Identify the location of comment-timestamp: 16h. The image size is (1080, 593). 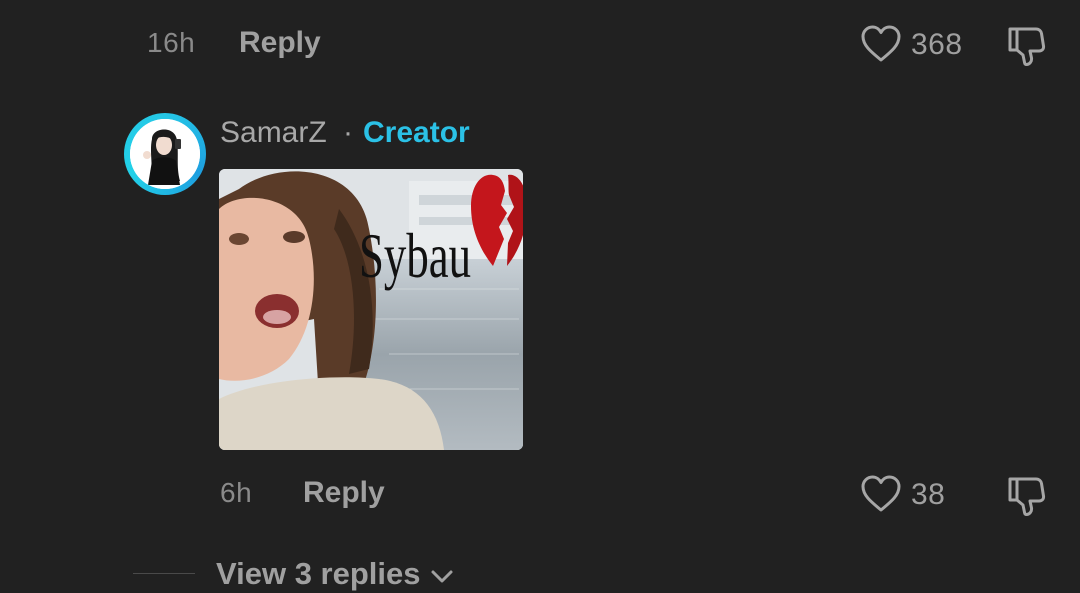
(171, 42).